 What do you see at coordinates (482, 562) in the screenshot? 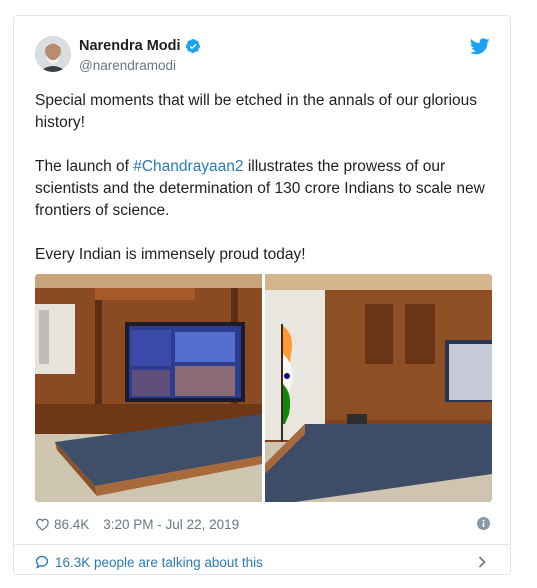
I see `chevron-right-icon` at bounding box center [482, 562].